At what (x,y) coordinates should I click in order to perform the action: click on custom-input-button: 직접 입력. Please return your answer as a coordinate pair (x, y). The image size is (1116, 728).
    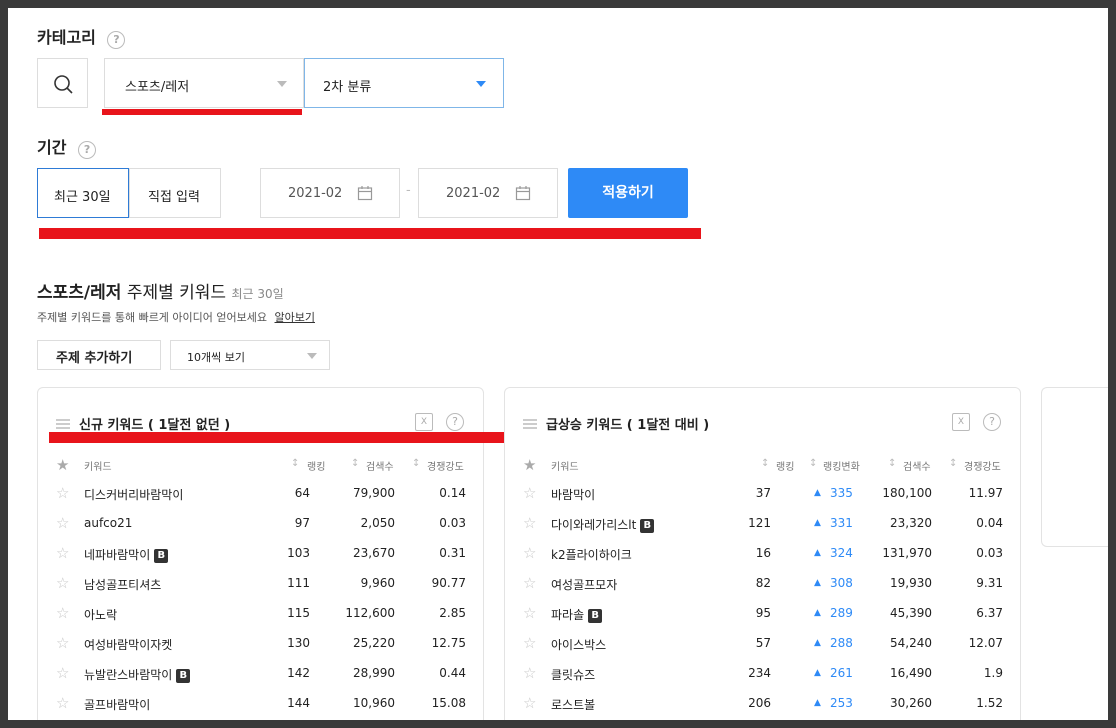
    Looking at the image, I should click on (175, 193).